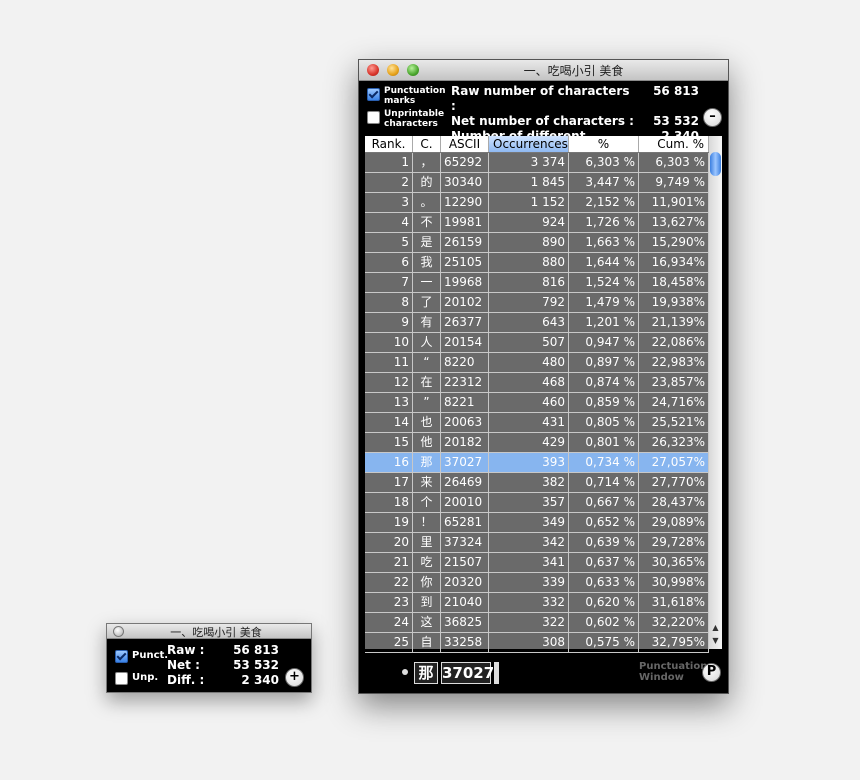 The image size is (860, 780). What do you see at coordinates (604, 622) in the screenshot?
I see `cell-pct: 0,602 %` at bounding box center [604, 622].